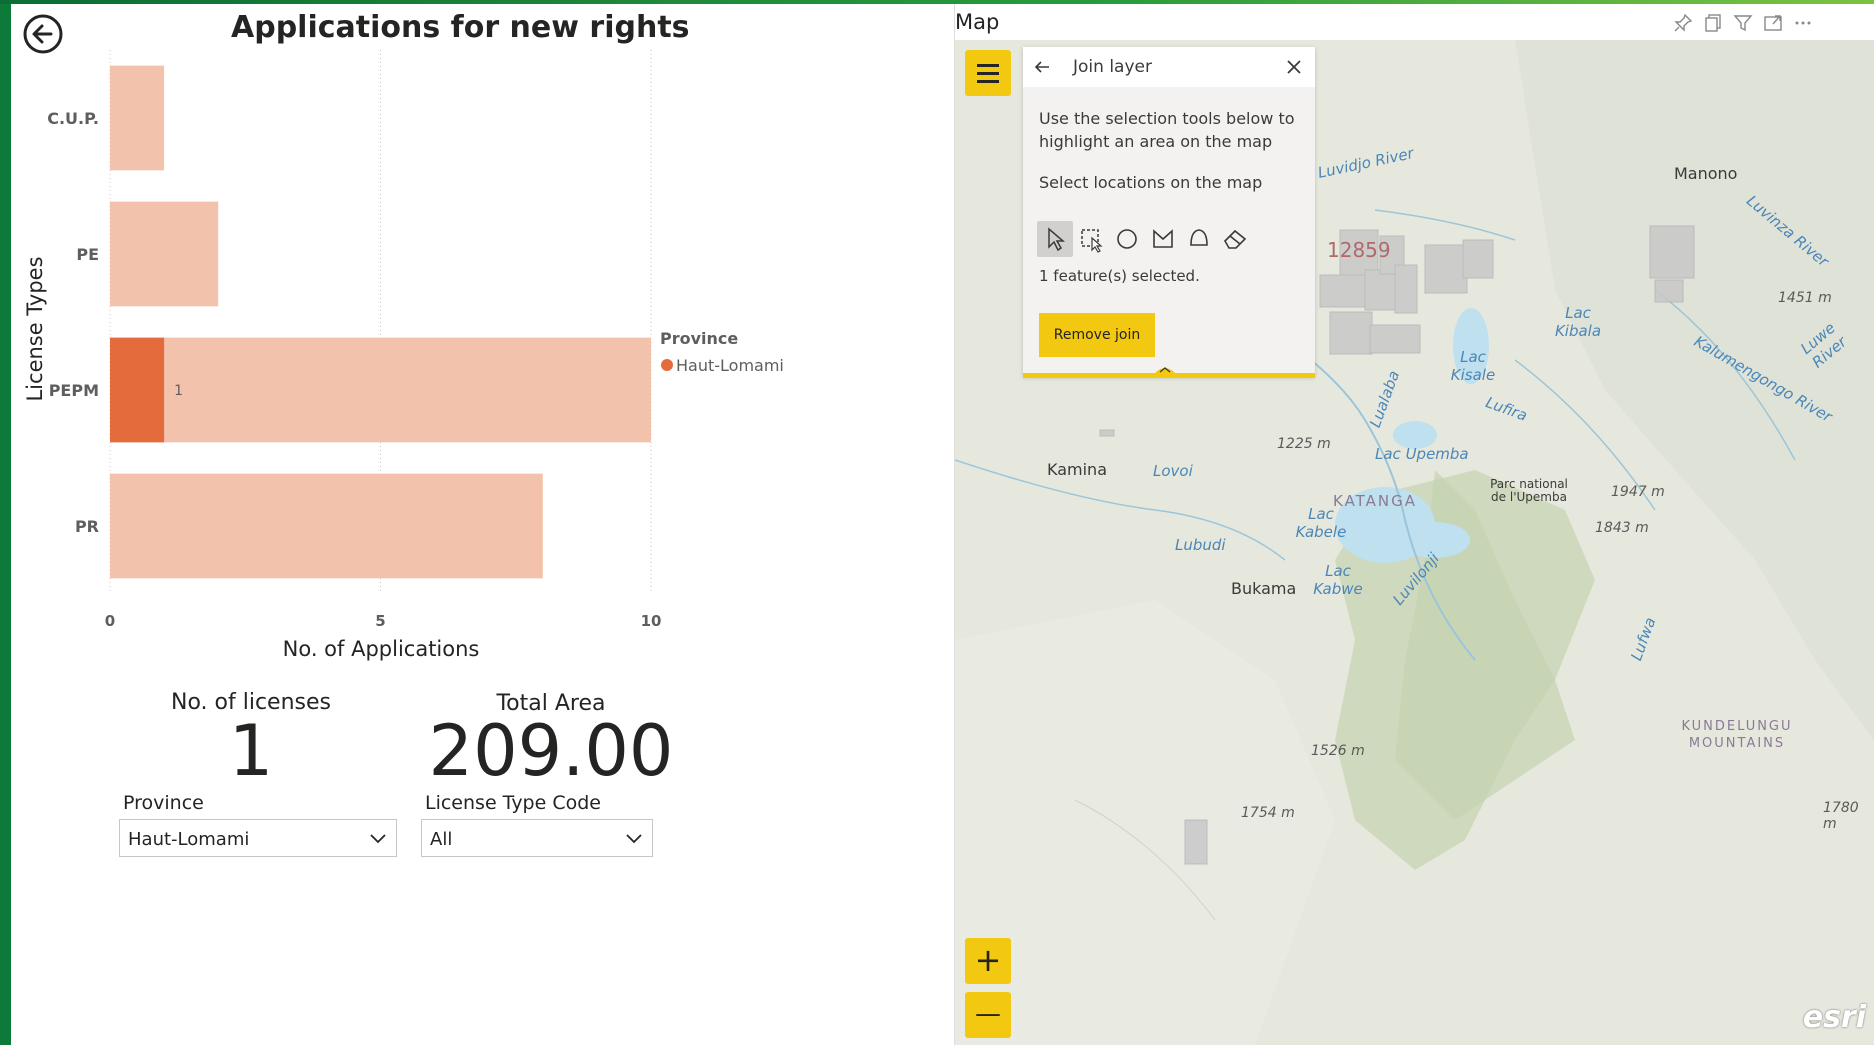 The image size is (1874, 1045). What do you see at coordinates (74, 390) in the screenshot?
I see `y-category-label: PEPM` at bounding box center [74, 390].